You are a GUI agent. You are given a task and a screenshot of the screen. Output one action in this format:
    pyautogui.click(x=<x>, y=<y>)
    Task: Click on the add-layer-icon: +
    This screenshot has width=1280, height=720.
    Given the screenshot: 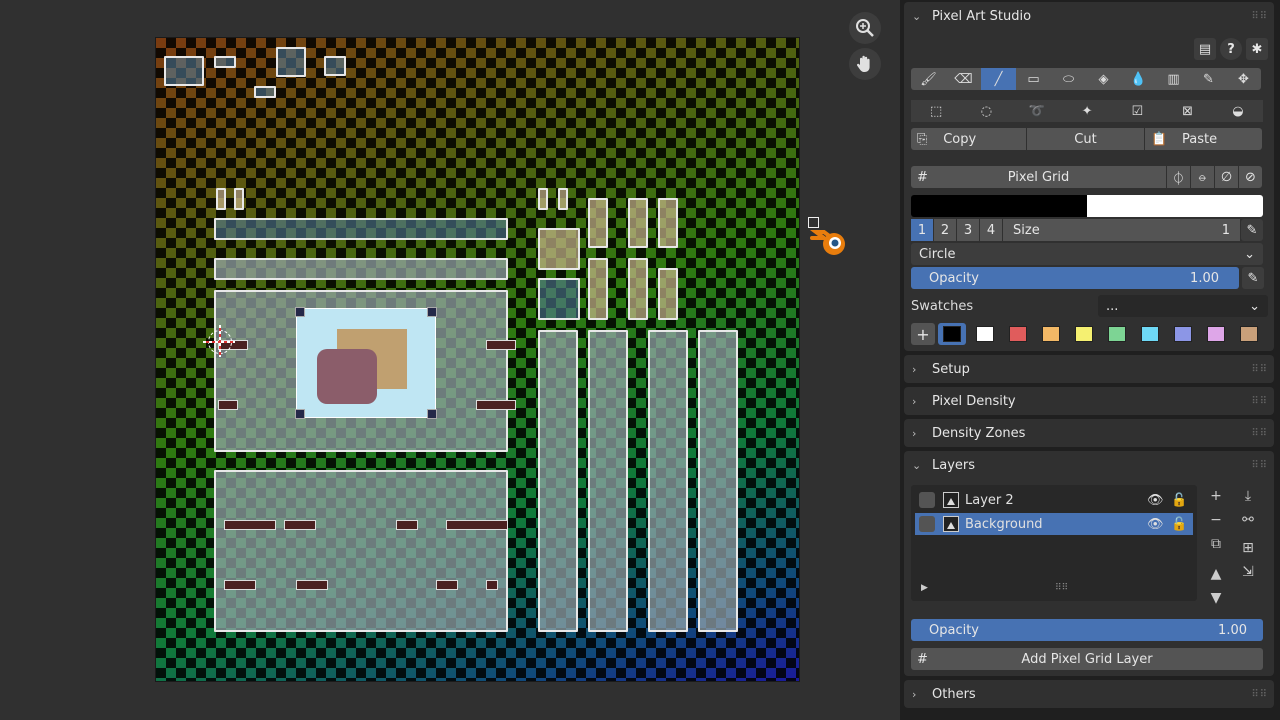 What is the action you would take?
    pyautogui.click(x=1216, y=496)
    